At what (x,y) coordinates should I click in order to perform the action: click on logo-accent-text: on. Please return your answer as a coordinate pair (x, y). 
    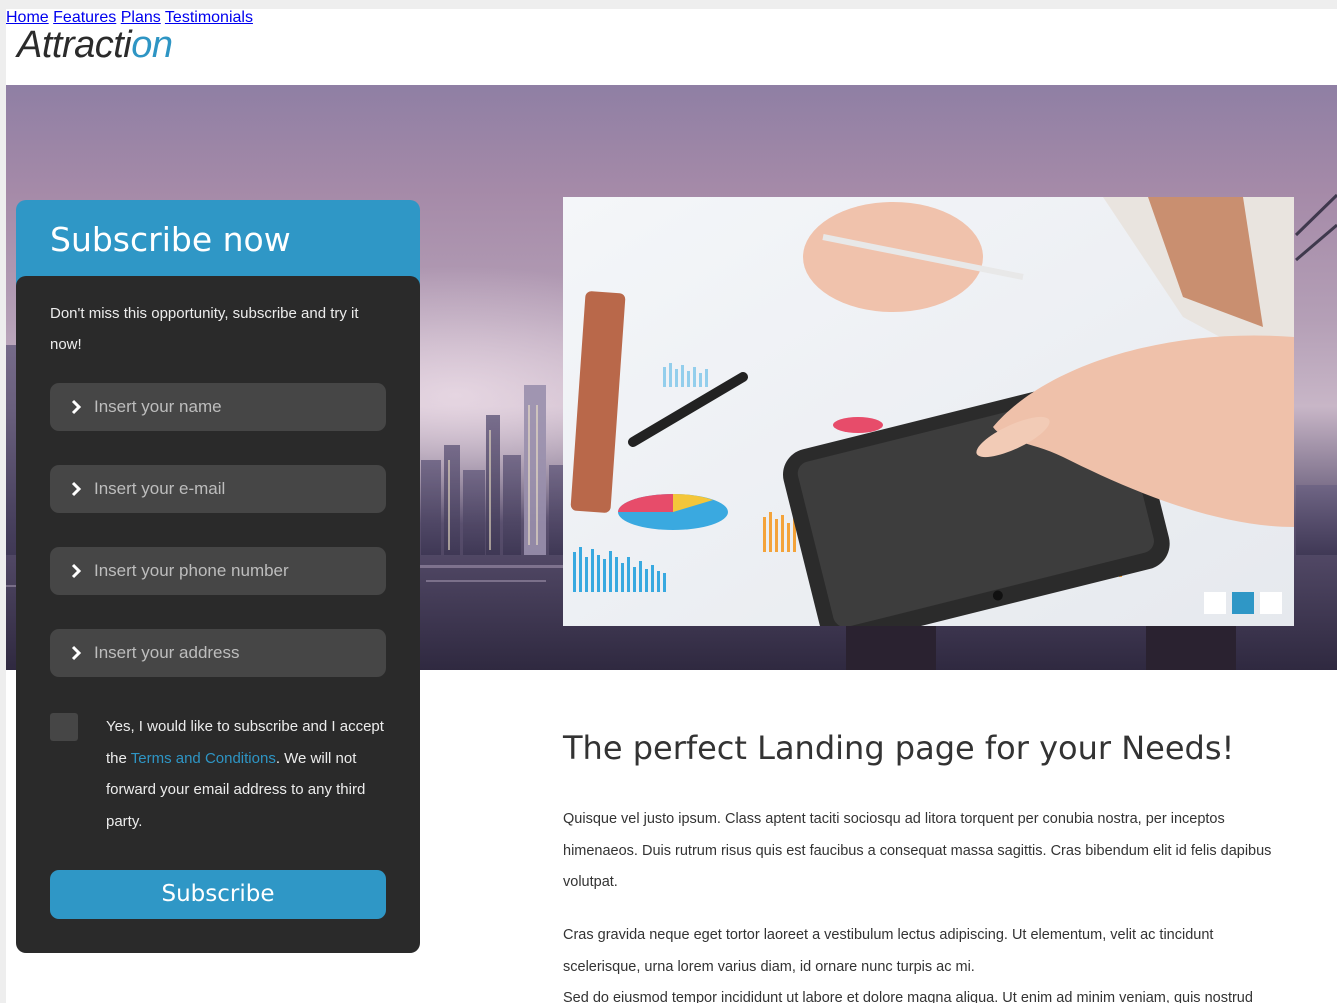
    Looking at the image, I should click on (152, 45).